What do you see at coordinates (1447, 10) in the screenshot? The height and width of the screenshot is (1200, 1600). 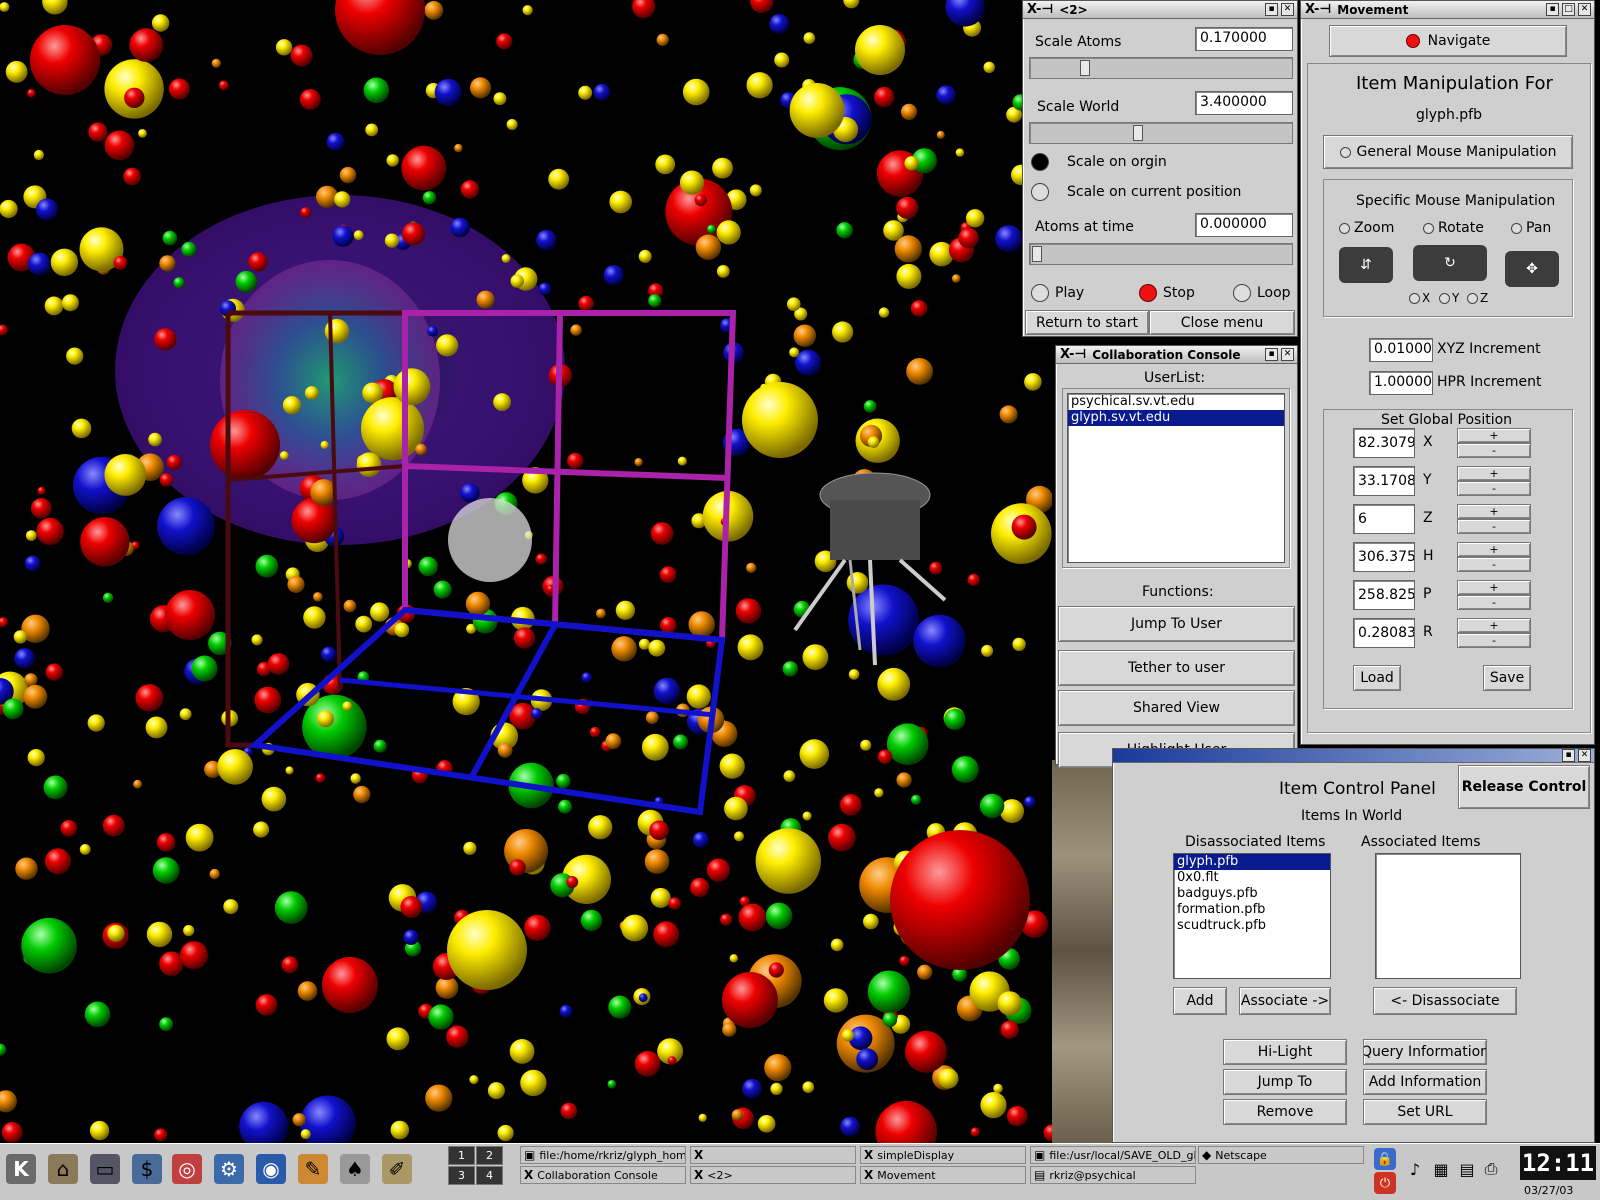 I see `window-titlebar: X-⊣ Movement ▪ □ ✕` at bounding box center [1447, 10].